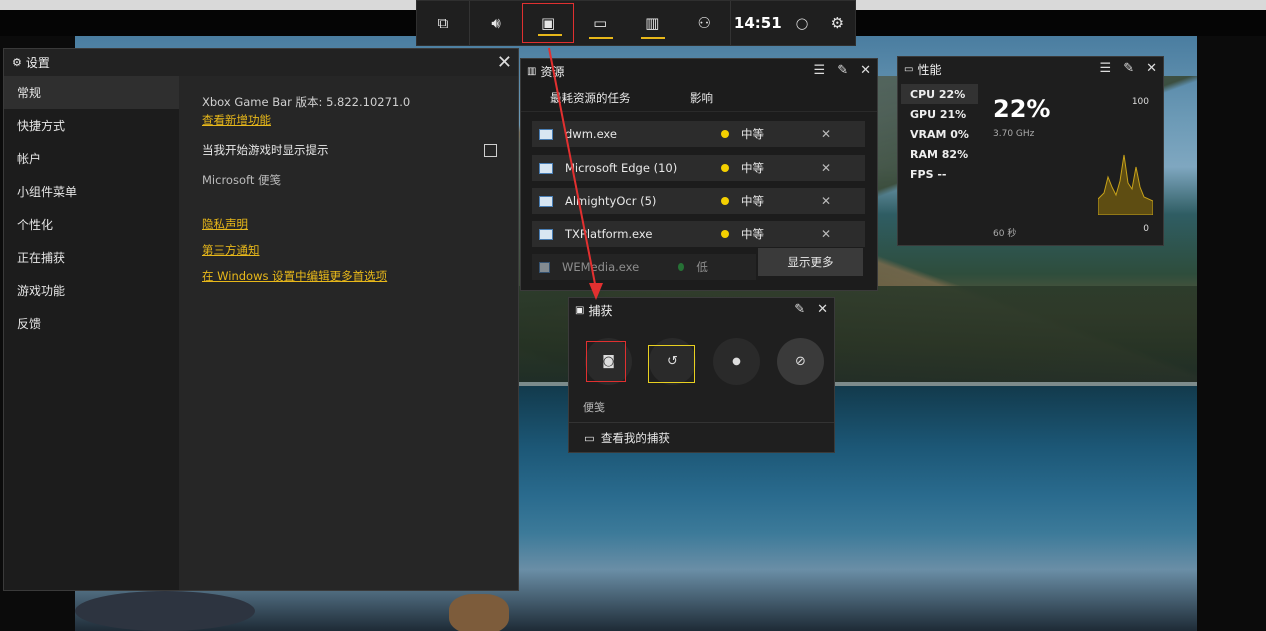 The image size is (1266, 631). I want to click on resources-tools: ☰ ✎ ✕, so click(842, 70).